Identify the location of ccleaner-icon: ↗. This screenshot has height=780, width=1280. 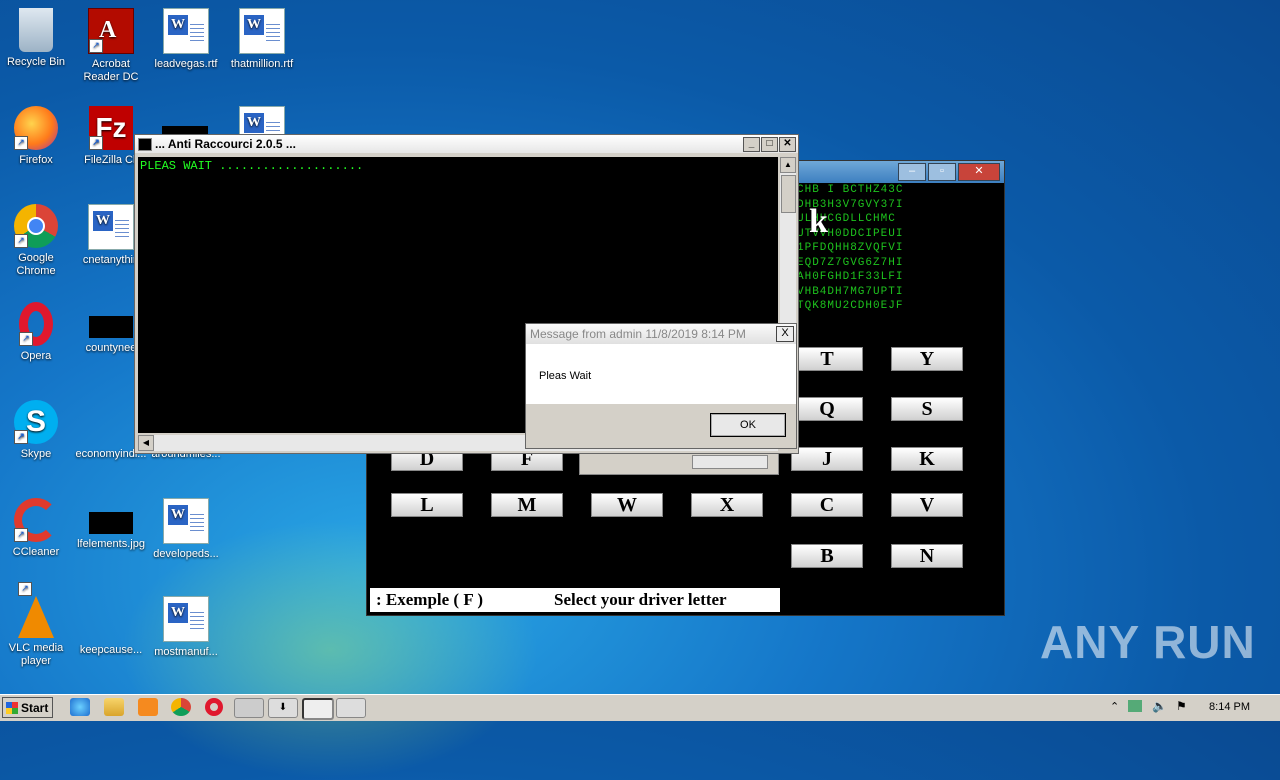
(36, 520).